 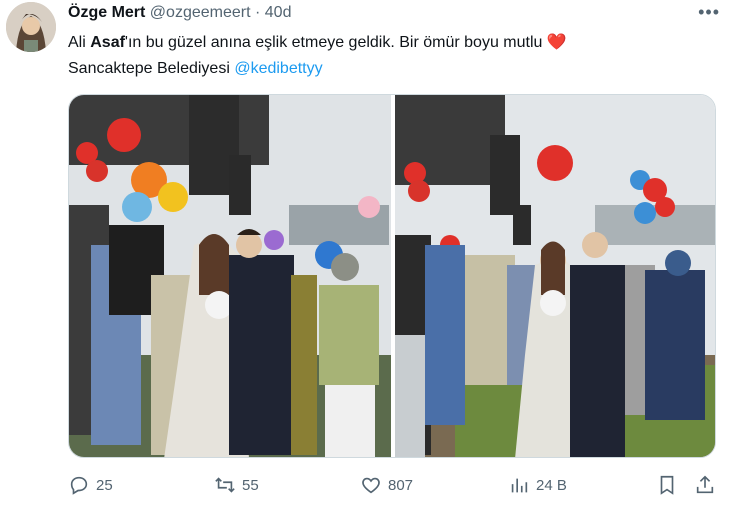 What do you see at coordinates (236, 485) in the screenshot?
I see `retweet-button: 55` at bounding box center [236, 485].